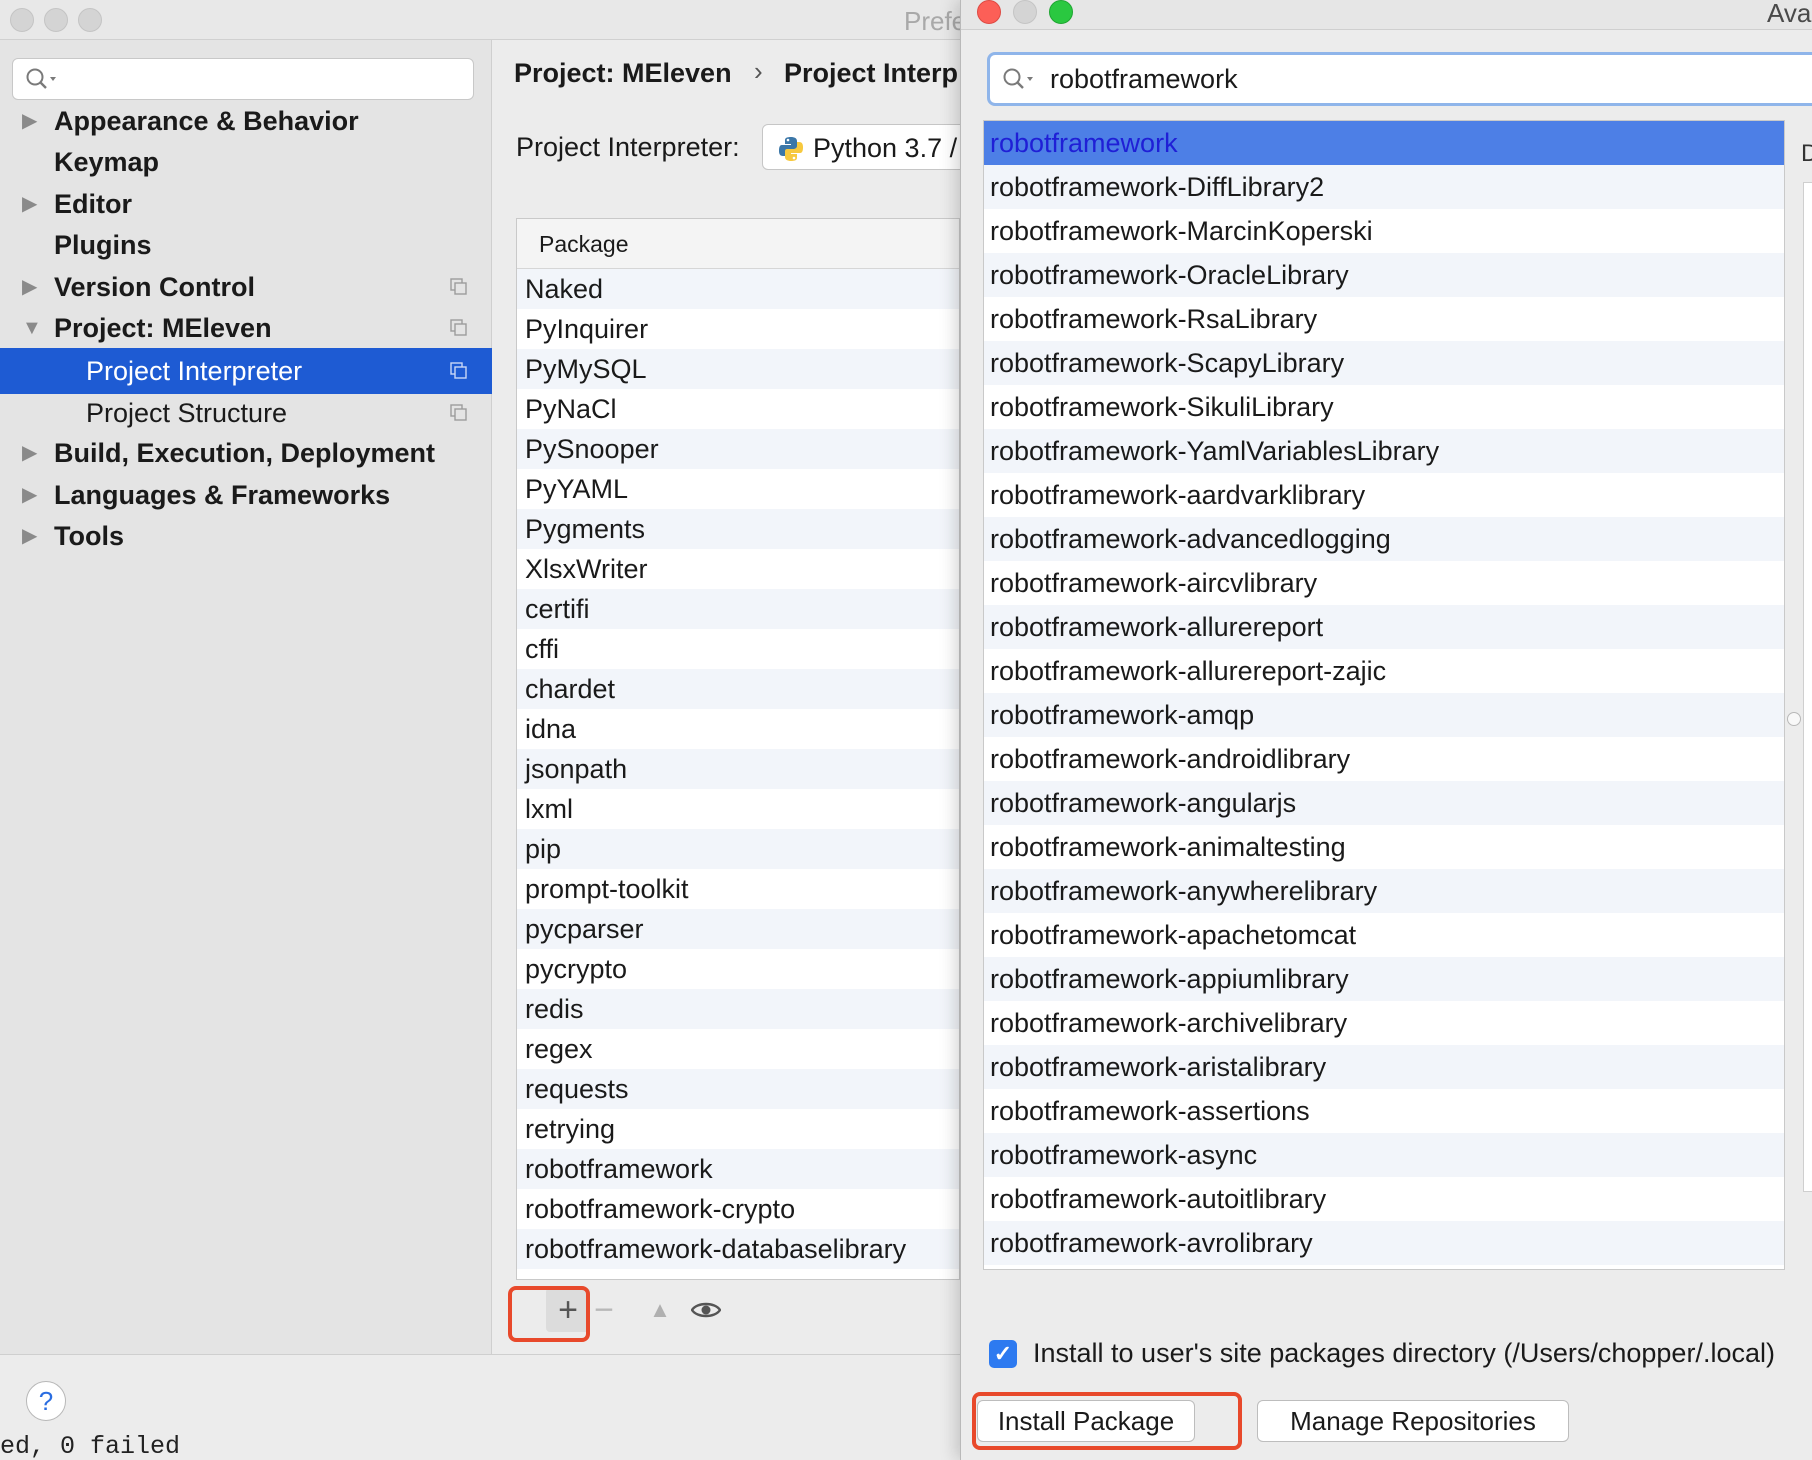 The width and height of the screenshot is (1812, 1460). I want to click on list-item: robotframework-avrolibrary, so click(1384, 1243).